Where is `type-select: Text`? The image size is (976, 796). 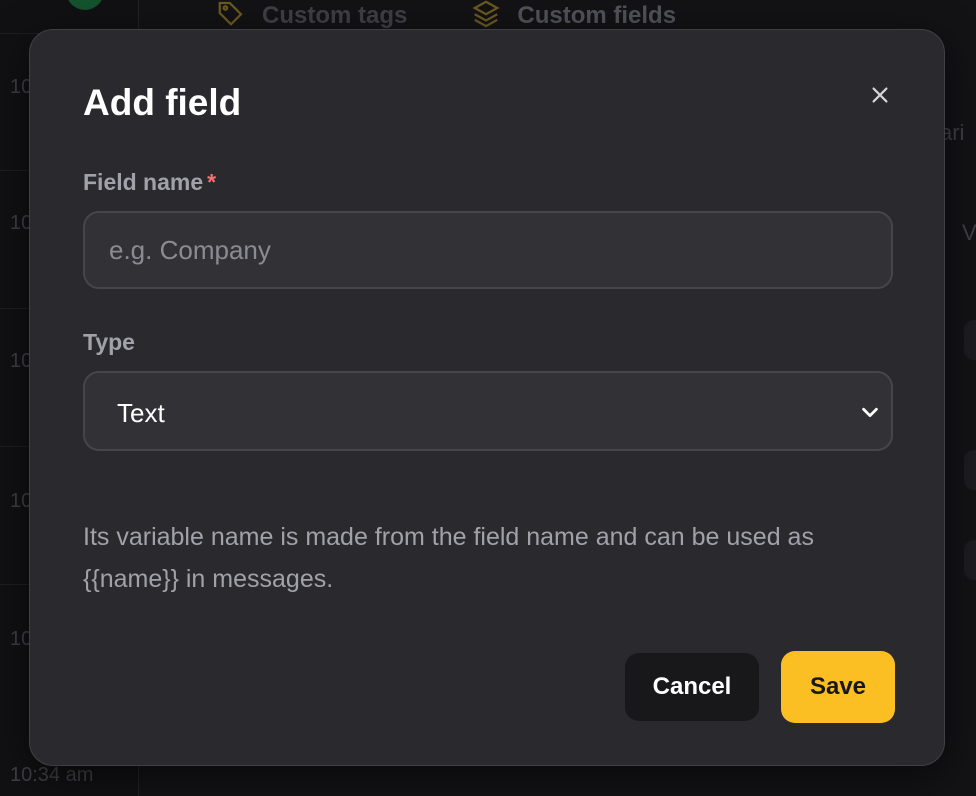
type-select: Text is located at coordinates (488, 411).